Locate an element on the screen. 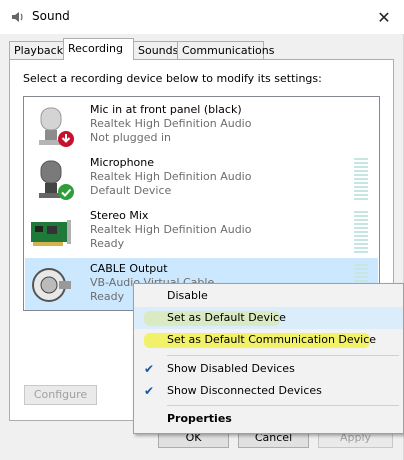  green-check-icon is located at coordinates (66, 192).